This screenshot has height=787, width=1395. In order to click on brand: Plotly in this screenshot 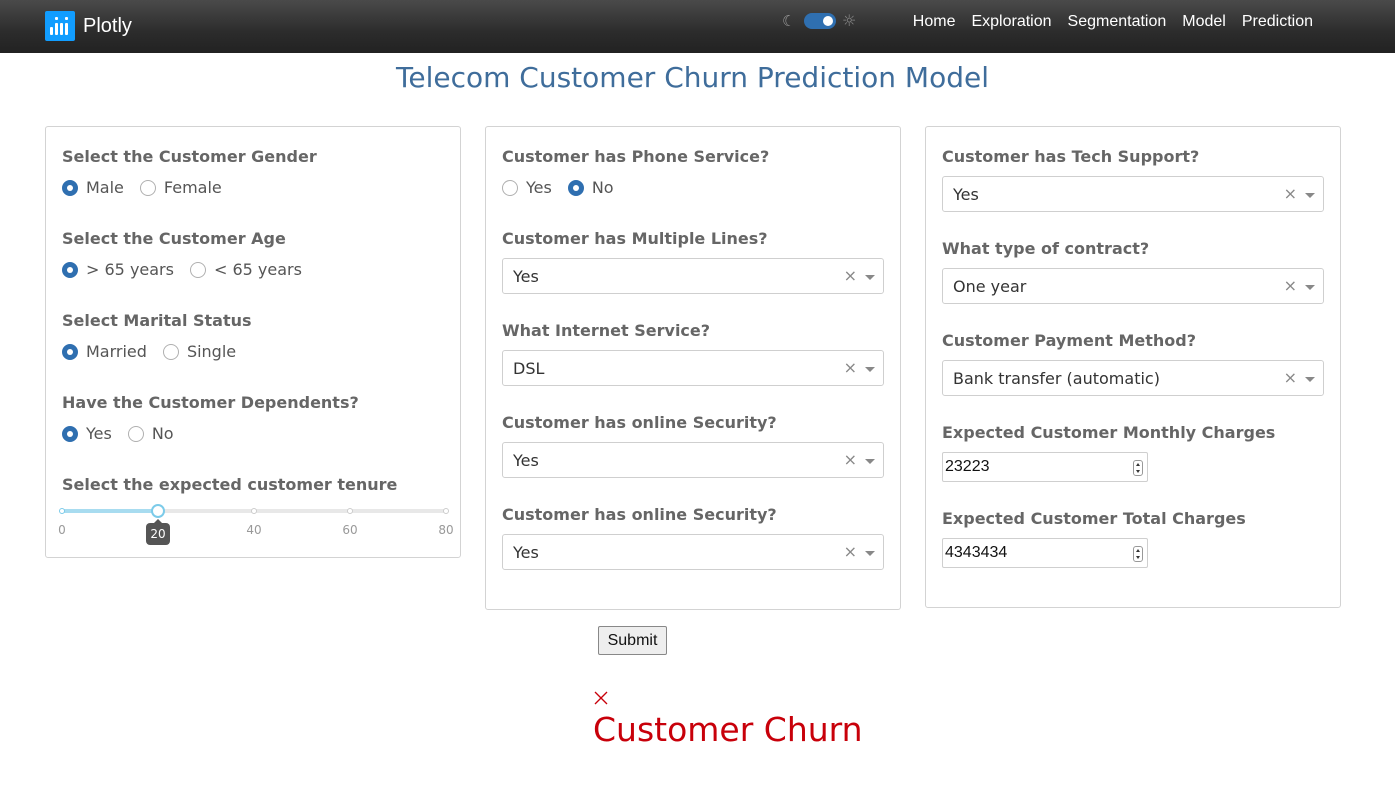, I will do `click(88, 26)`.